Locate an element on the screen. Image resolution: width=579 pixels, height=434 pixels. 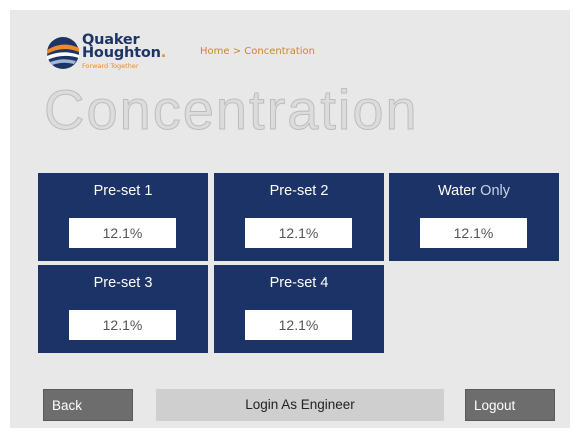
breadcrumb: Home > Concentration is located at coordinates (258, 51).